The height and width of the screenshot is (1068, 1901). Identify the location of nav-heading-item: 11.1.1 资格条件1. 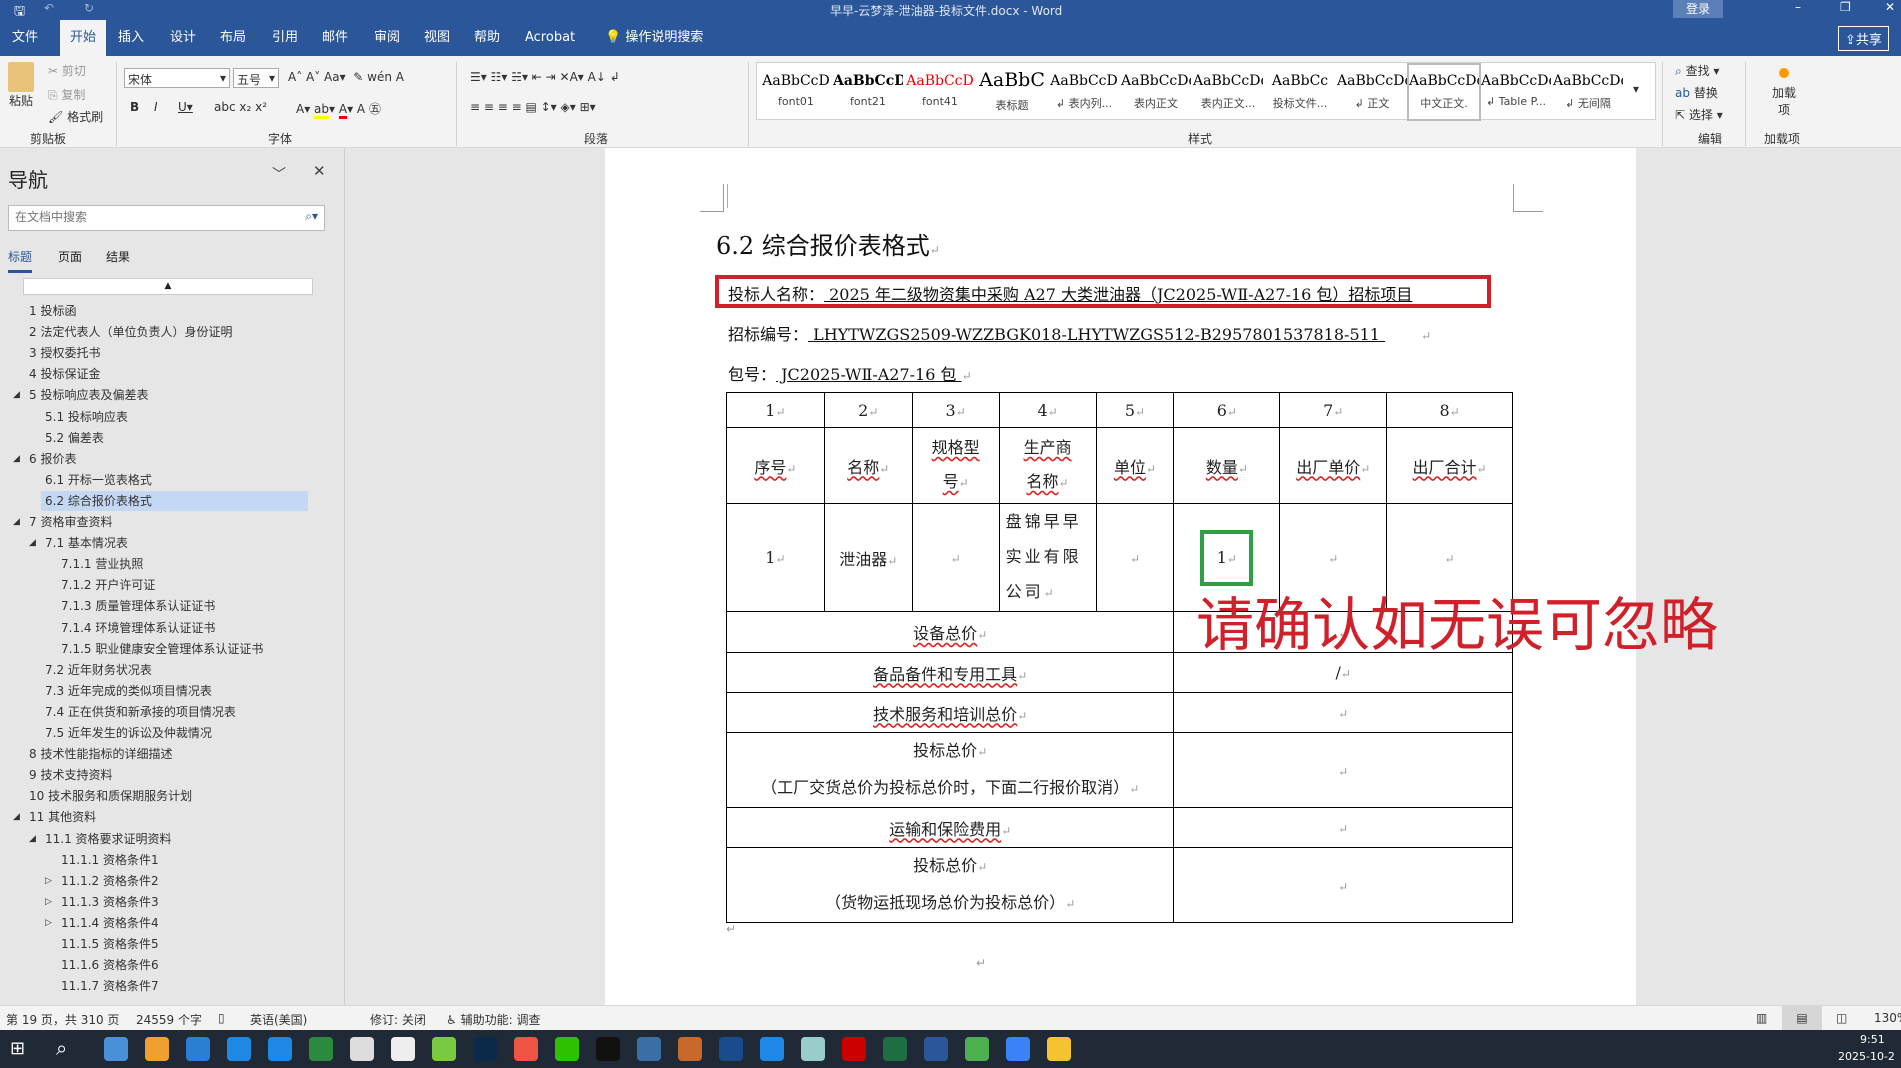
(110, 860).